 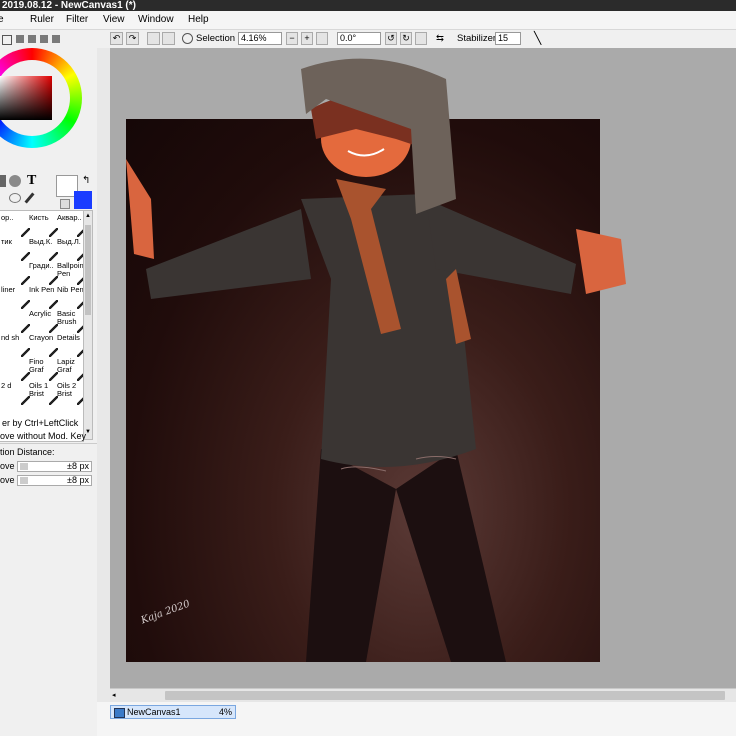 What do you see at coordinates (27, 452) in the screenshot?
I see `section-distance-label: tion Distance:` at bounding box center [27, 452].